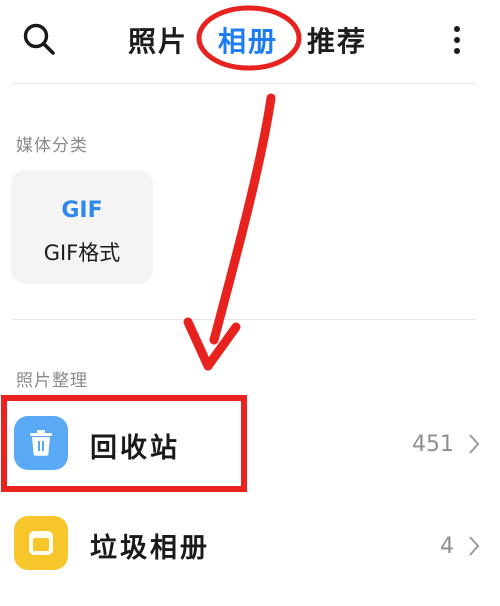 Image resolution: width=500 pixels, height=606 pixels. What do you see at coordinates (244, 319) in the screenshot?
I see `section-divider` at bounding box center [244, 319].